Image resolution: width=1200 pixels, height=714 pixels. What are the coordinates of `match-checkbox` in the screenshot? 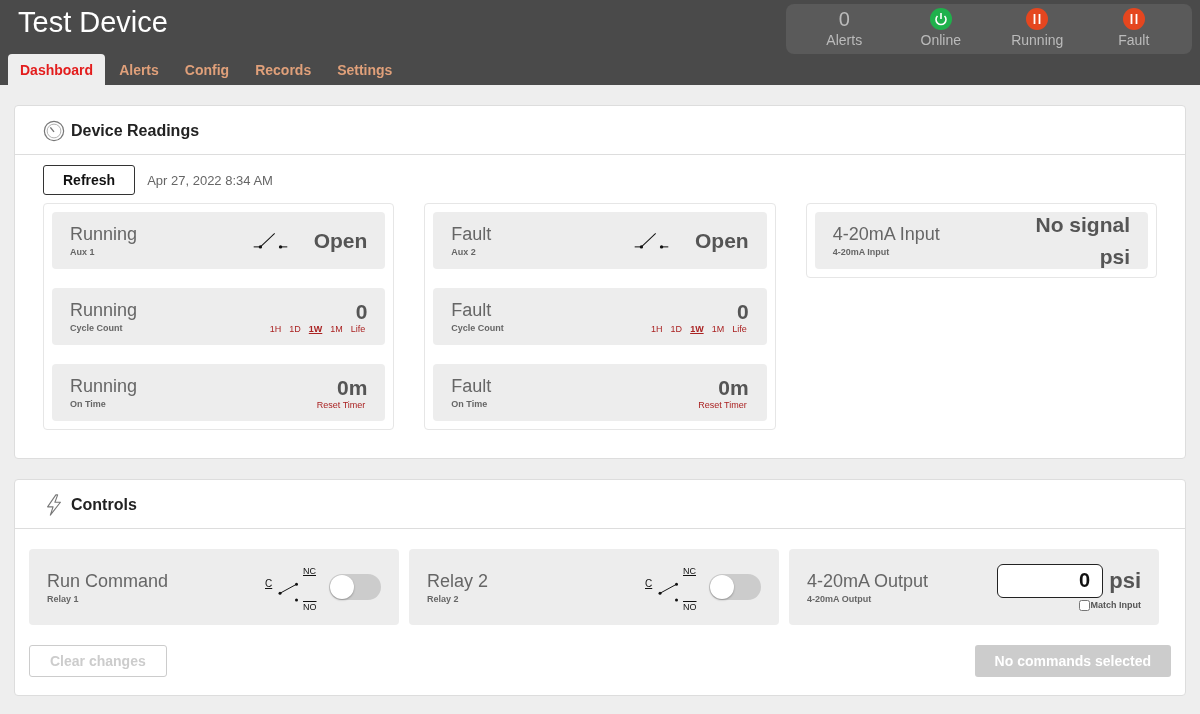 It's located at (1084, 605).